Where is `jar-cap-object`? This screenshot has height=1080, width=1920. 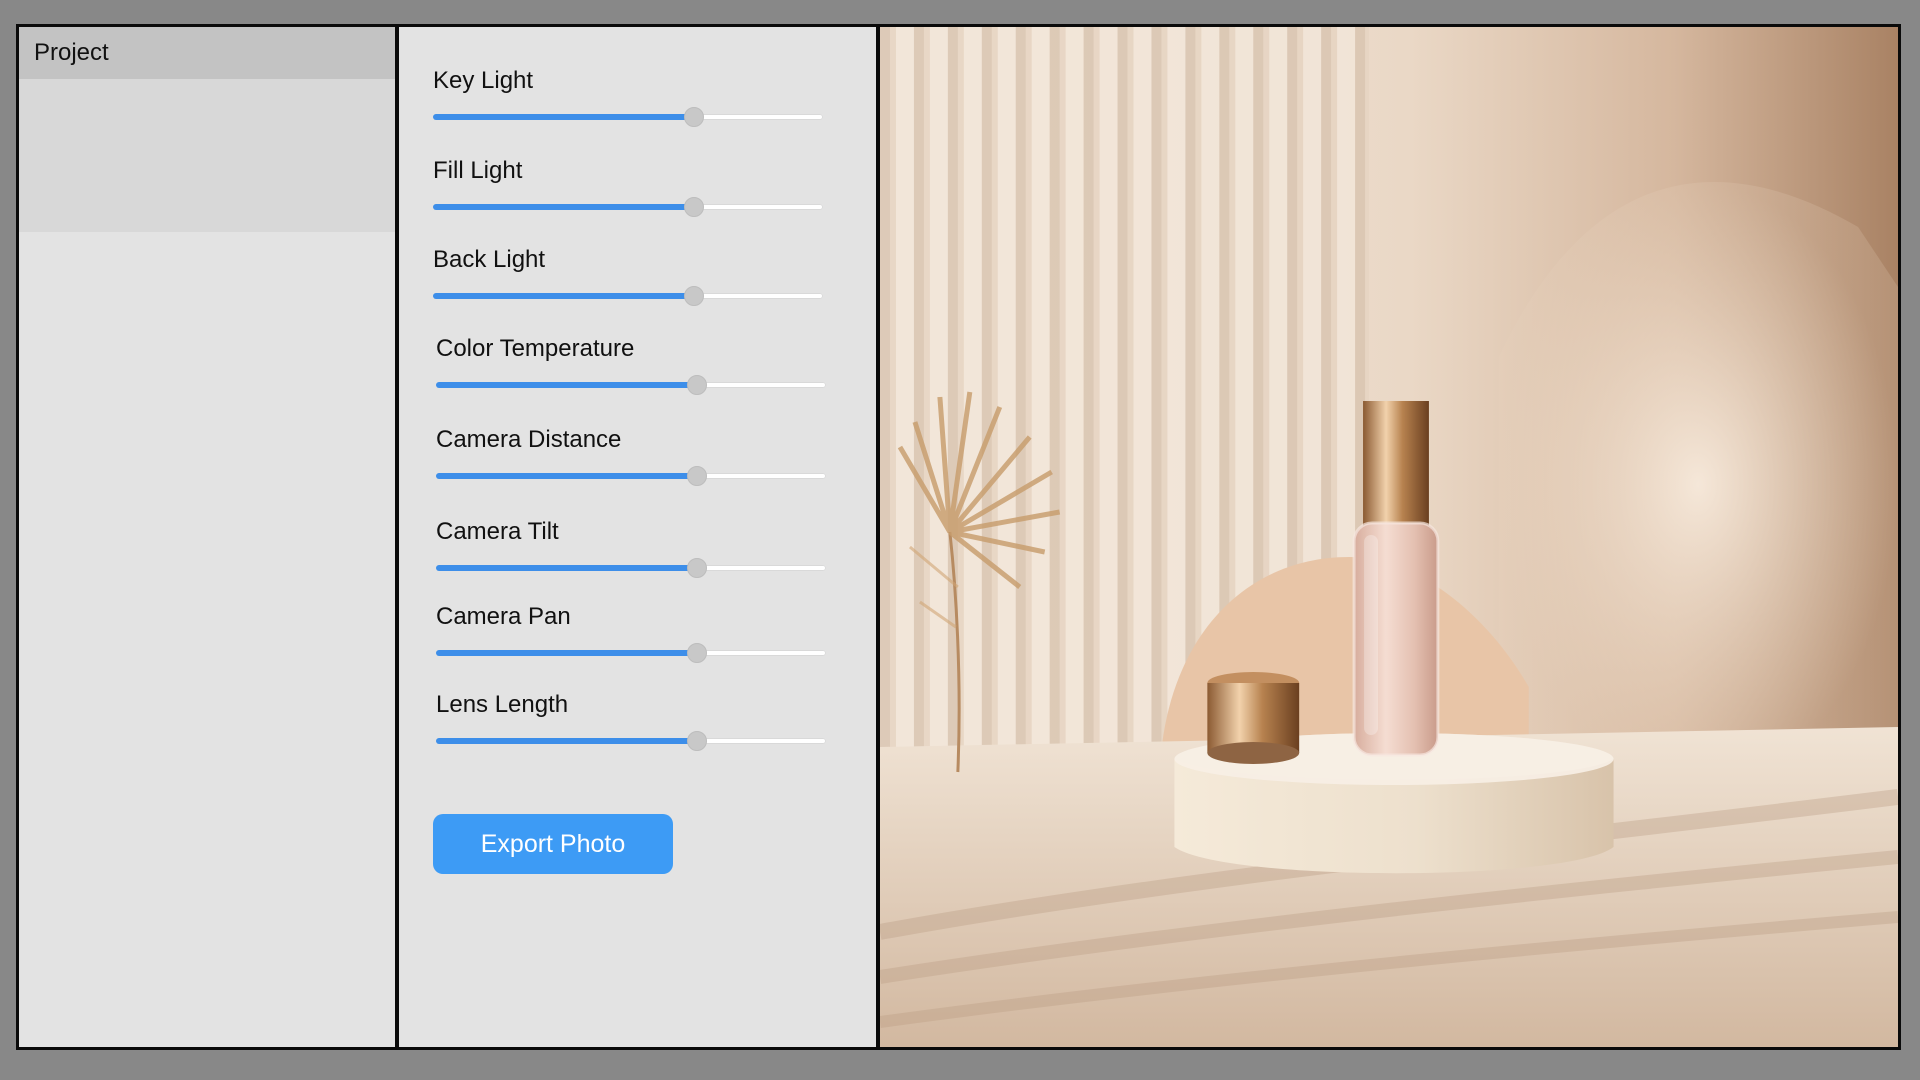 jar-cap-object is located at coordinates (1253, 718).